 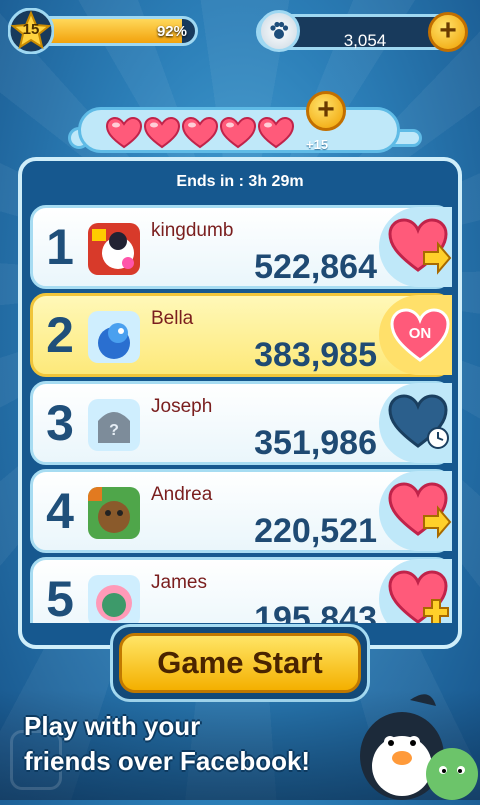 I want to click on invite-heart-icon, so click(x=418, y=596).